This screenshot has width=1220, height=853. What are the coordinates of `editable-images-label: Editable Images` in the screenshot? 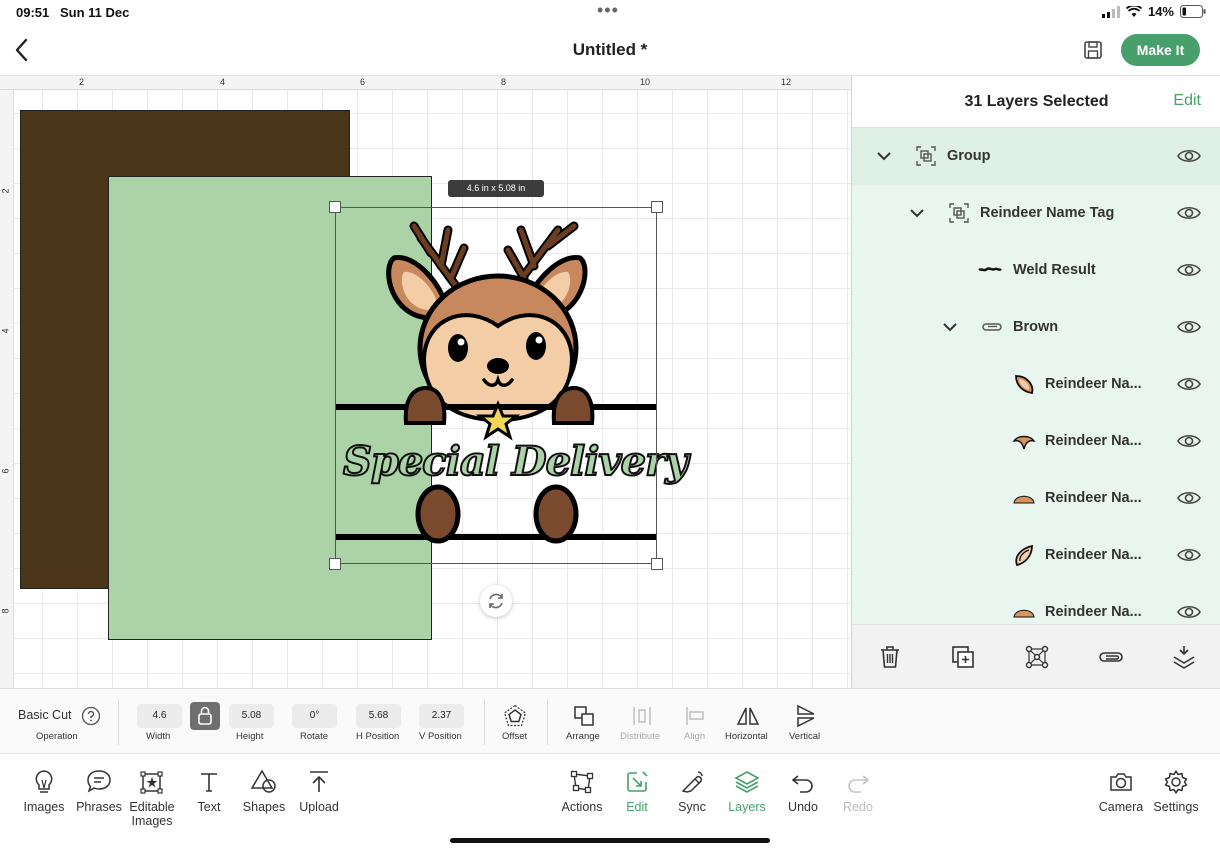 It's located at (152, 814).